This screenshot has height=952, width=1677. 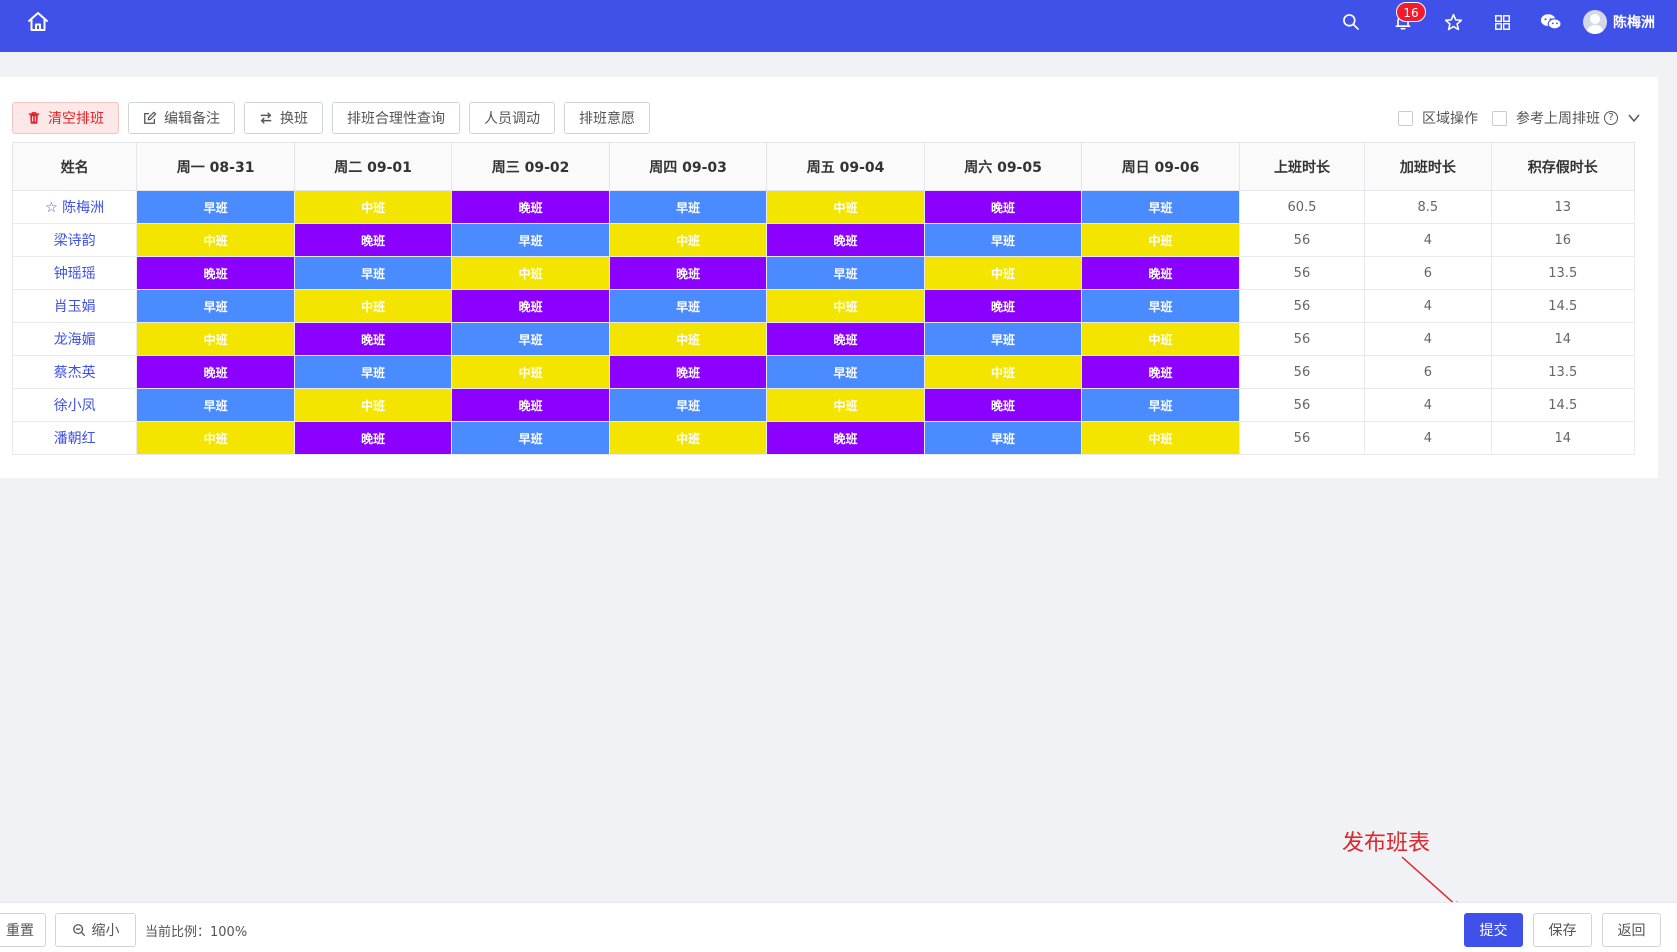 I want to click on ref-last-week-checkbox, so click(x=1499, y=118).